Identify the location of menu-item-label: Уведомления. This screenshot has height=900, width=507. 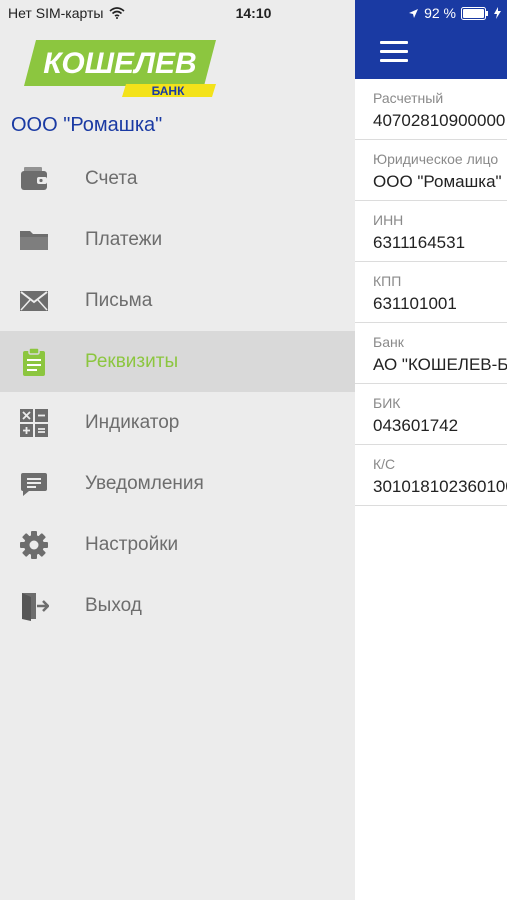
(144, 483).